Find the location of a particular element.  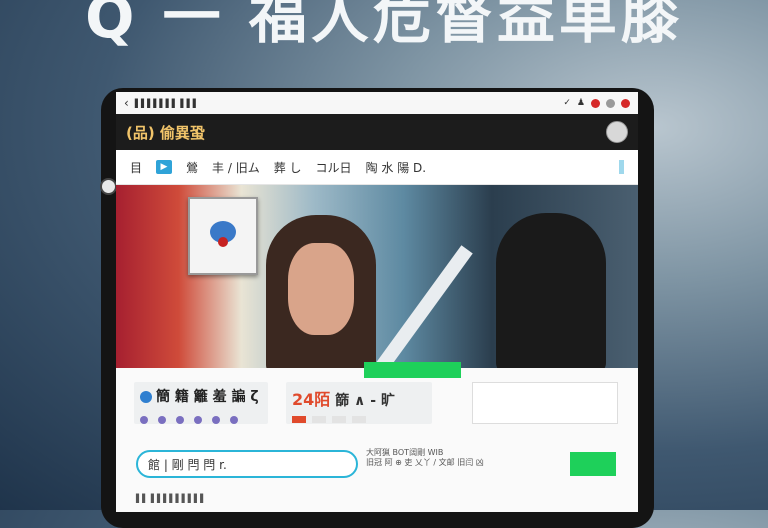

search-input: 館 | 剛 閂 閂 r. is located at coordinates (247, 464).